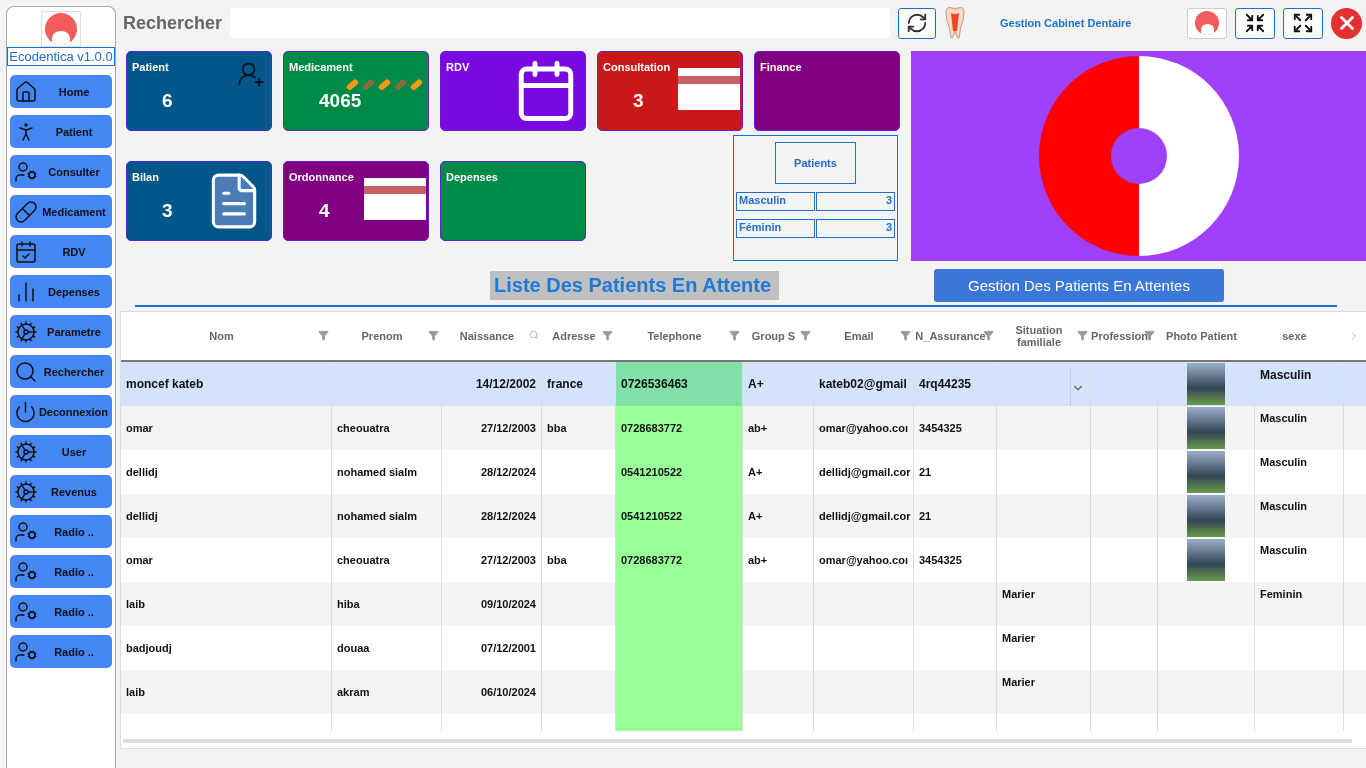 The width and height of the screenshot is (1366, 768). I want to click on table-row: omar cheouatra 27/12/2003 bba 0728683772 ab+ omar@yahoo.coı 3454325 Masculin, so click(743, 428).